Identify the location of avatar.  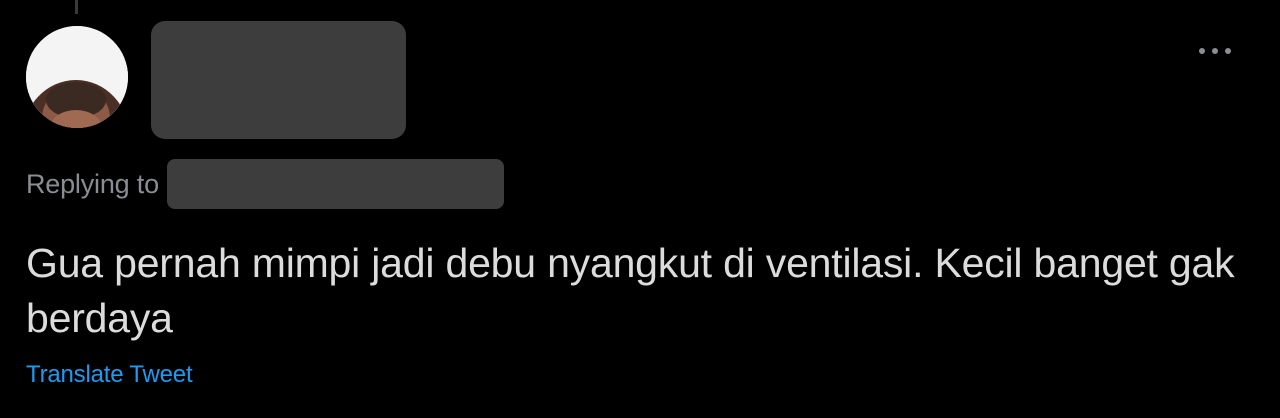
(77, 77).